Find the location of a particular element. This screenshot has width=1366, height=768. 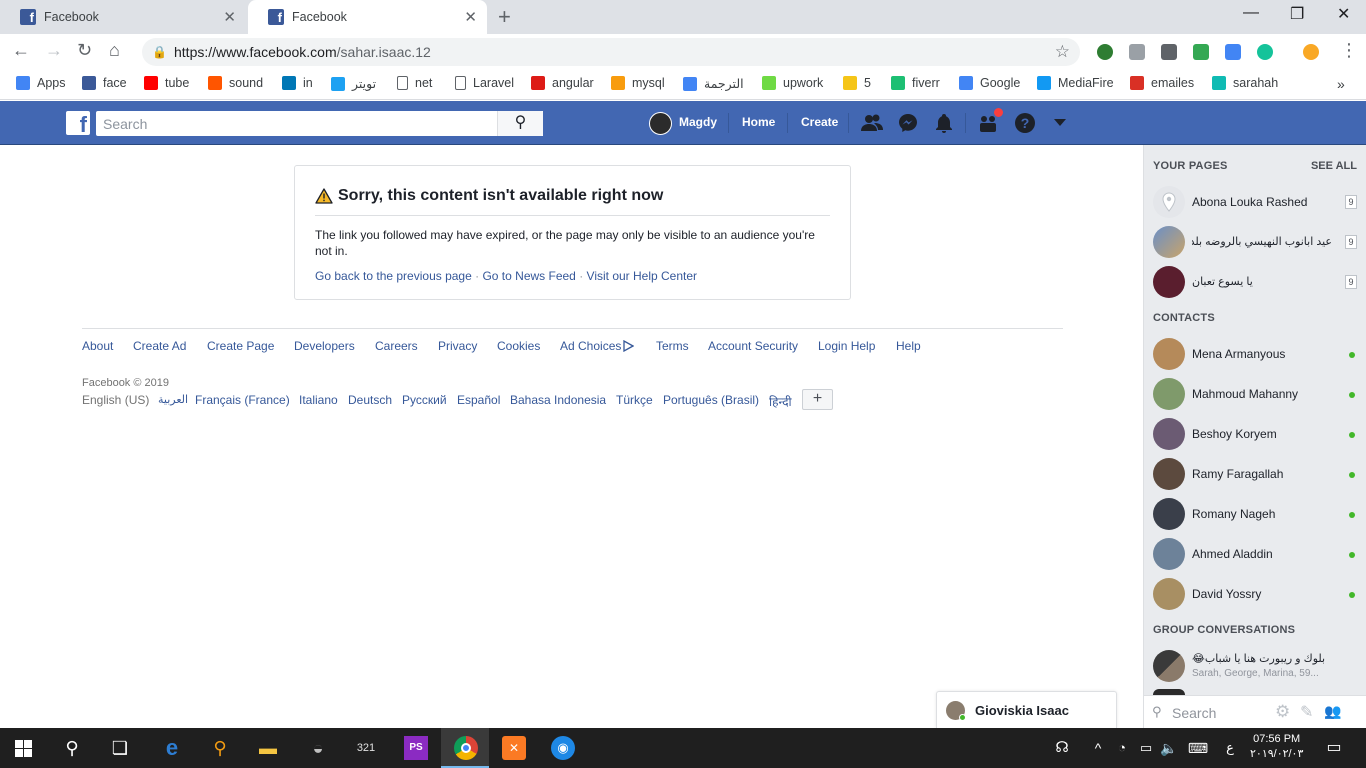

volume-icon: 🔈 is located at coordinates (1169, 748).